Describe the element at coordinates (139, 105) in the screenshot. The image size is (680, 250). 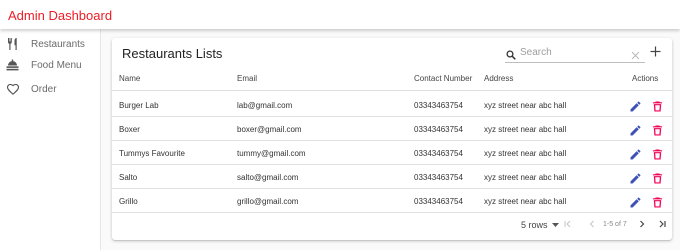
I see `cell-name: Burger Lab` at that location.